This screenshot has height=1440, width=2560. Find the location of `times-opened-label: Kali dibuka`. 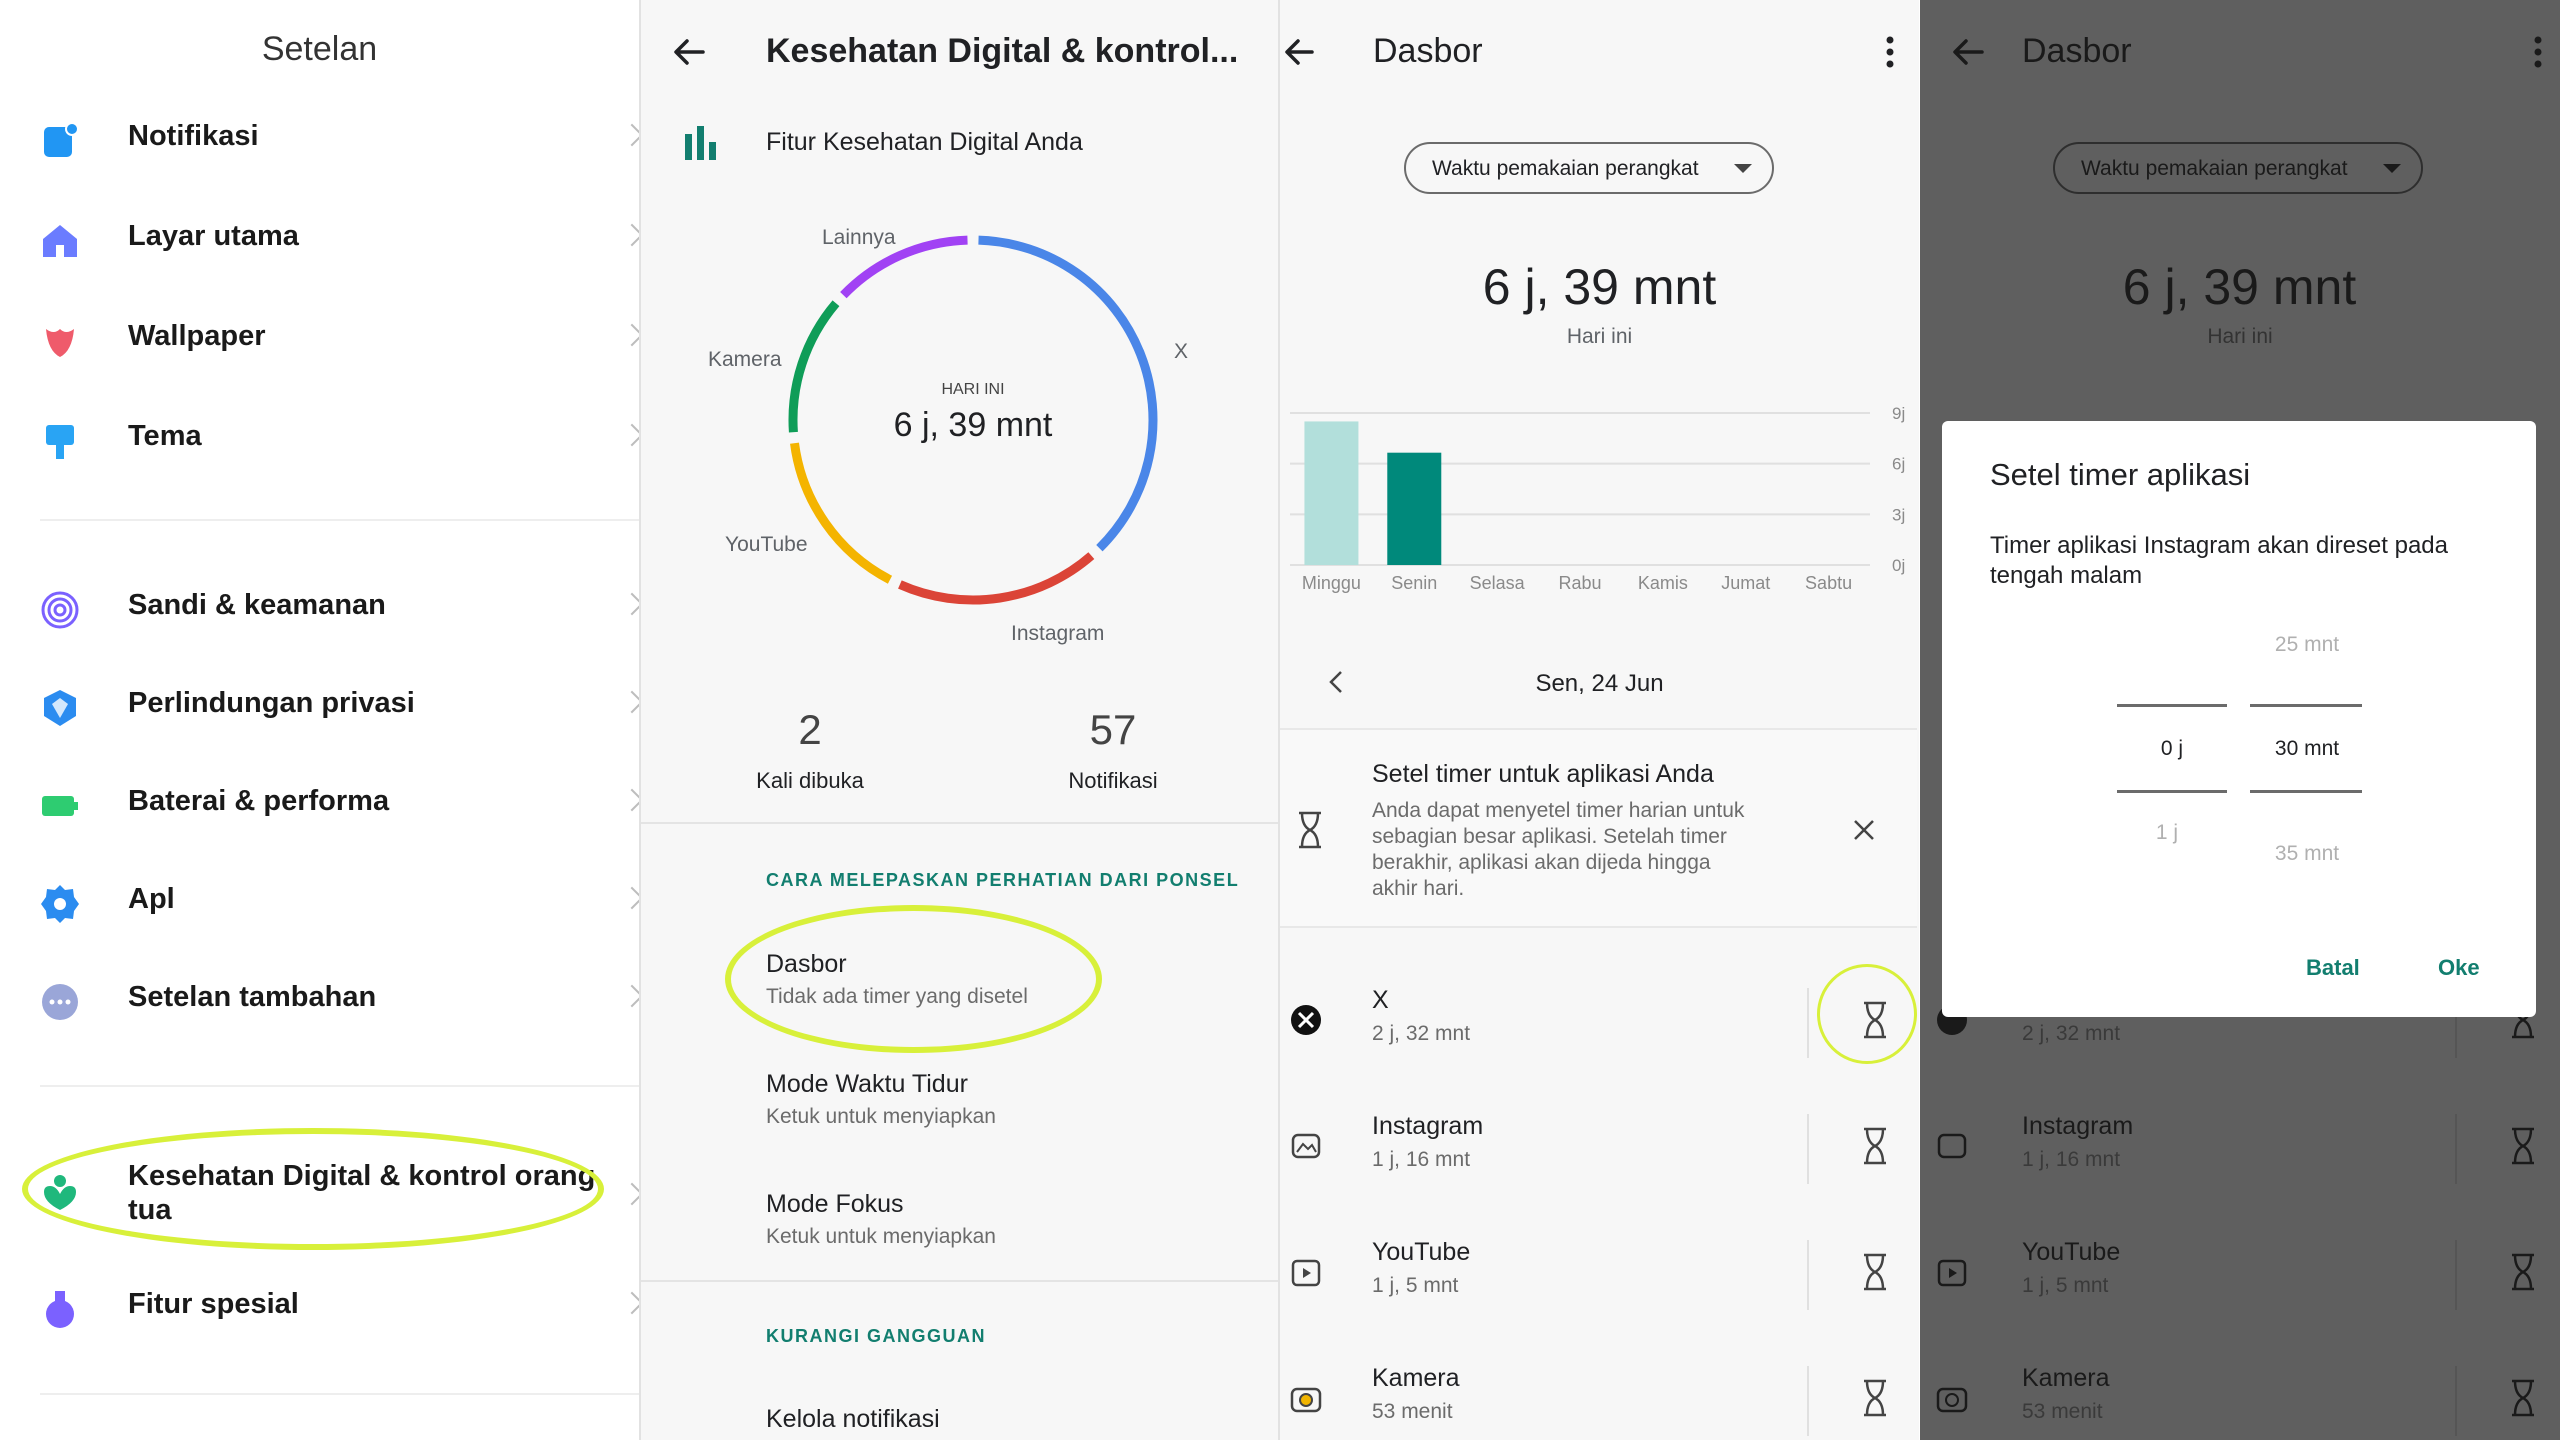

times-opened-label: Kali dibuka is located at coordinates (810, 780).